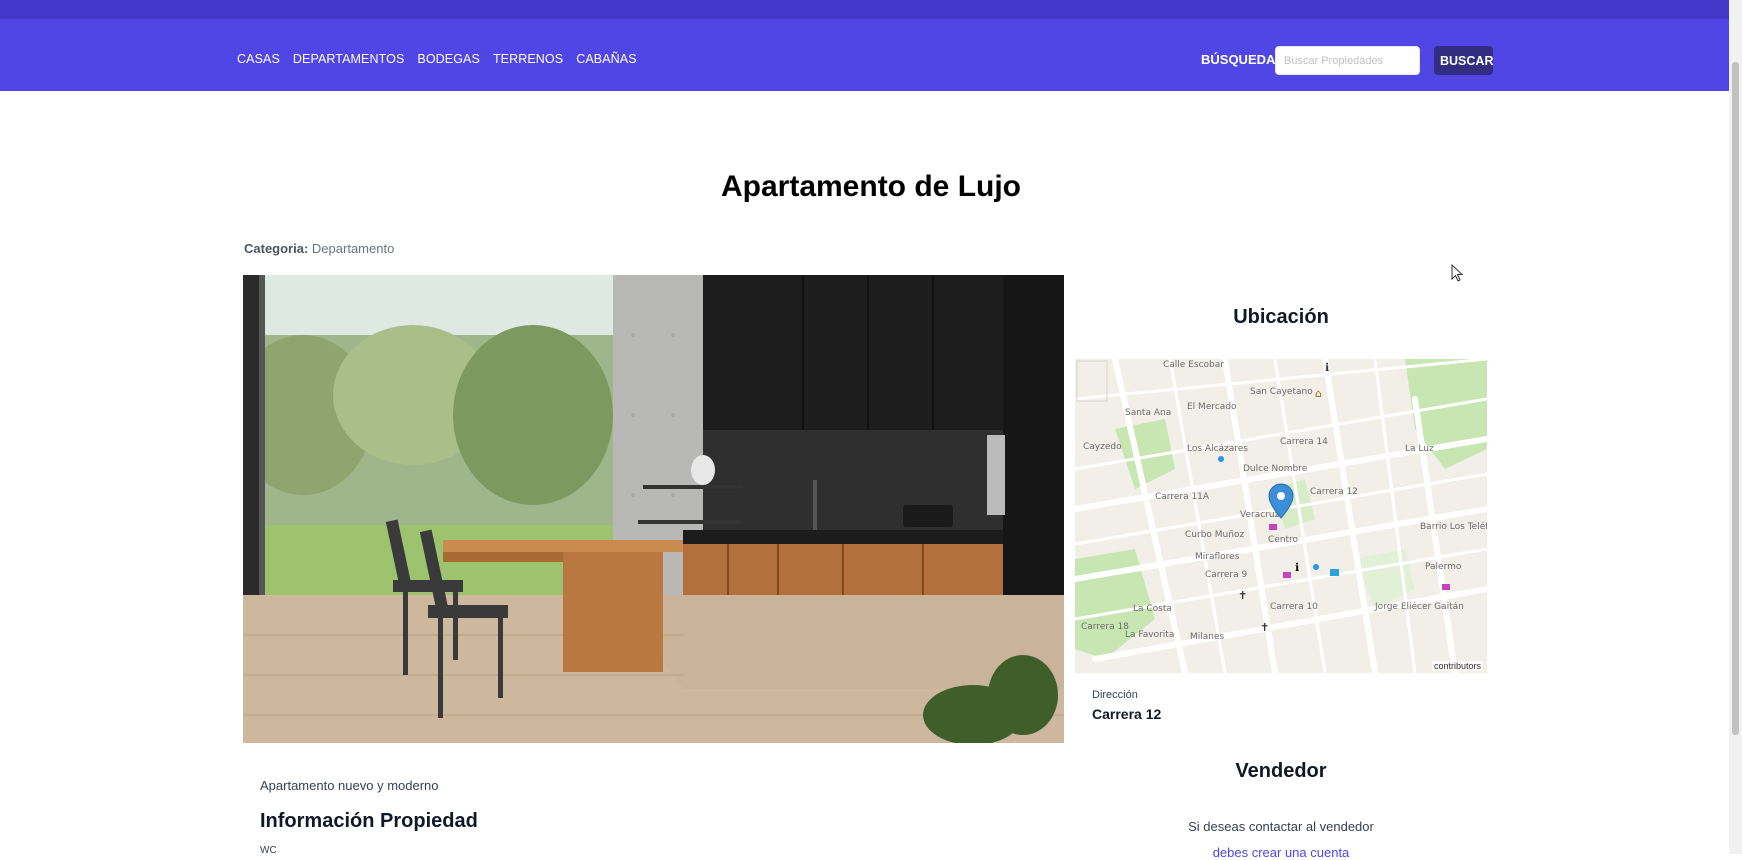 The width and height of the screenshot is (1742, 860). What do you see at coordinates (349, 785) in the screenshot?
I see `property-description: Apartamento nuevo y moderno` at bounding box center [349, 785].